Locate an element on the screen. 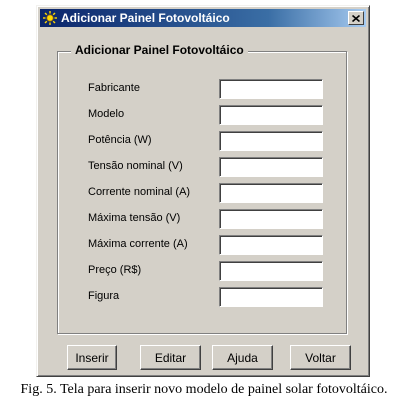  solar-panel-icon is located at coordinates (50, 18).